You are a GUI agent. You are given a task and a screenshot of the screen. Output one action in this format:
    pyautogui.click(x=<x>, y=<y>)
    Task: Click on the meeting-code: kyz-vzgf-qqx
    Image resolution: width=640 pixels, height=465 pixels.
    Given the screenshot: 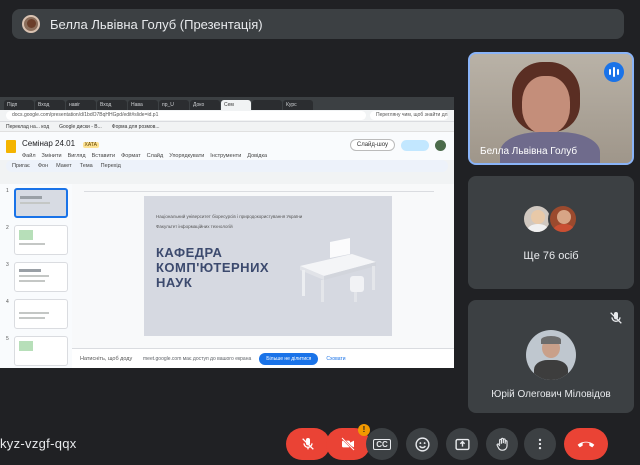 What is the action you would take?
    pyautogui.click(x=38, y=443)
    